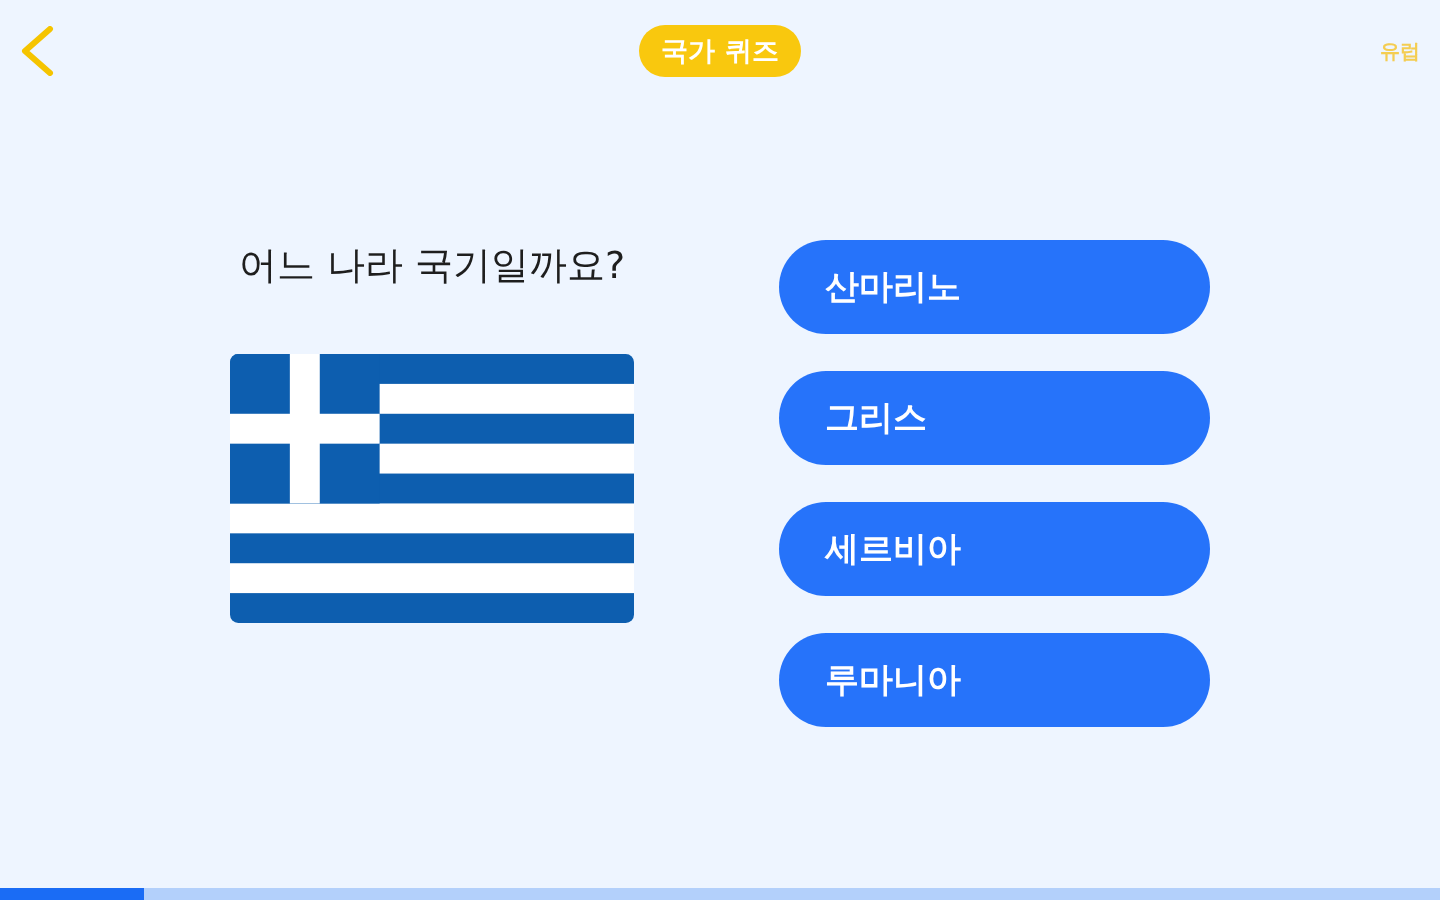  I want to click on question-text: 어느 나라 국기일까요?, so click(432, 265).